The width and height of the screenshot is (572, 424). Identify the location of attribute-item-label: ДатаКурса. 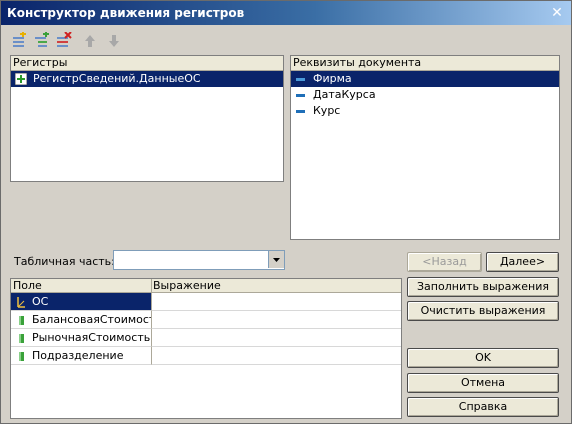
(344, 94).